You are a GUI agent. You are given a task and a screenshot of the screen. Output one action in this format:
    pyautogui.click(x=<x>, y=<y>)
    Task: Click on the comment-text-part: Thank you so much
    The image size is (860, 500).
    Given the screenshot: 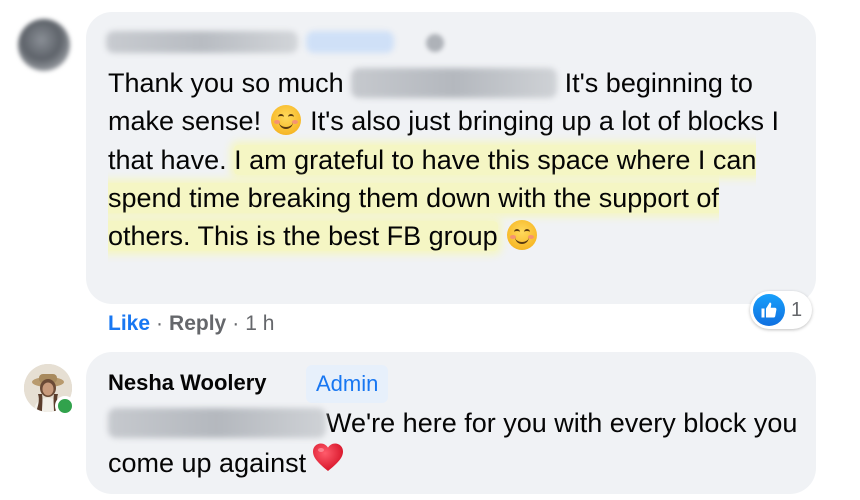 What is the action you would take?
    pyautogui.click(x=226, y=83)
    